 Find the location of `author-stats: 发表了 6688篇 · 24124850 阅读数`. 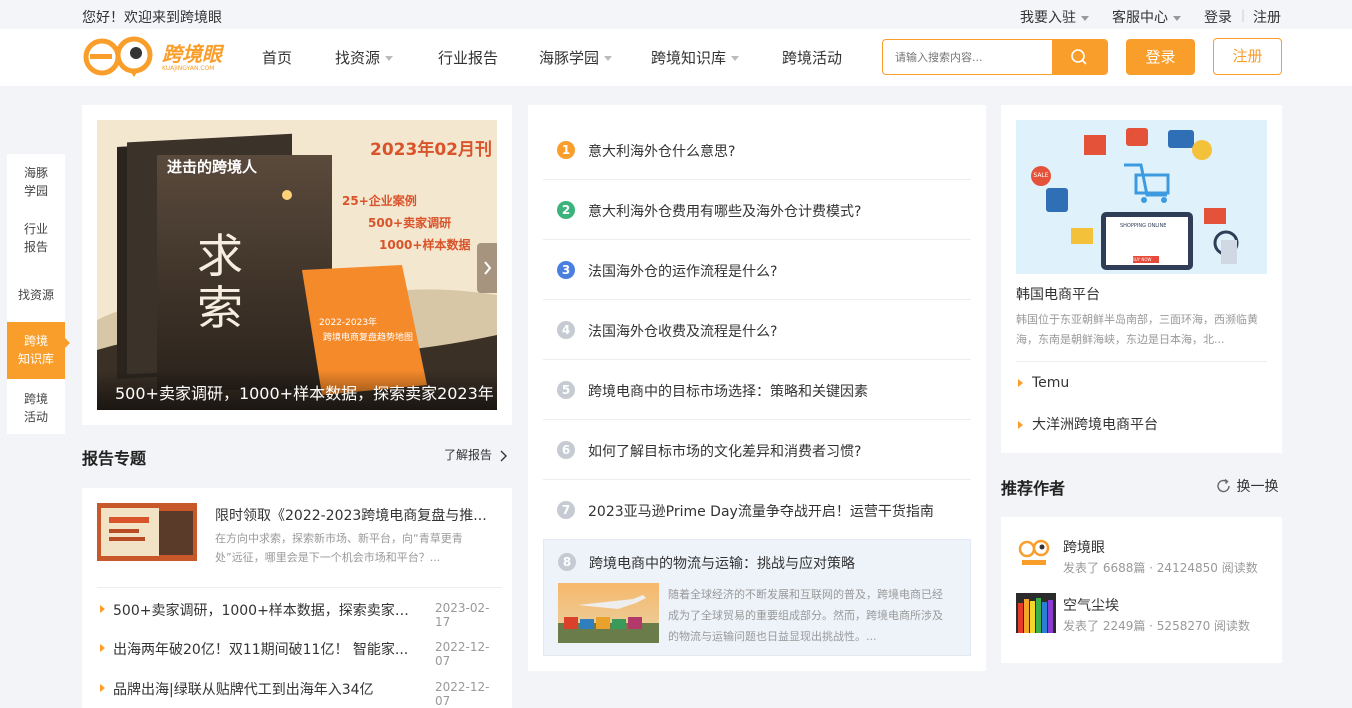

author-stats: 发表了 6688篇 · 24124850 阅读数 is located at coordinates (1160, 568).